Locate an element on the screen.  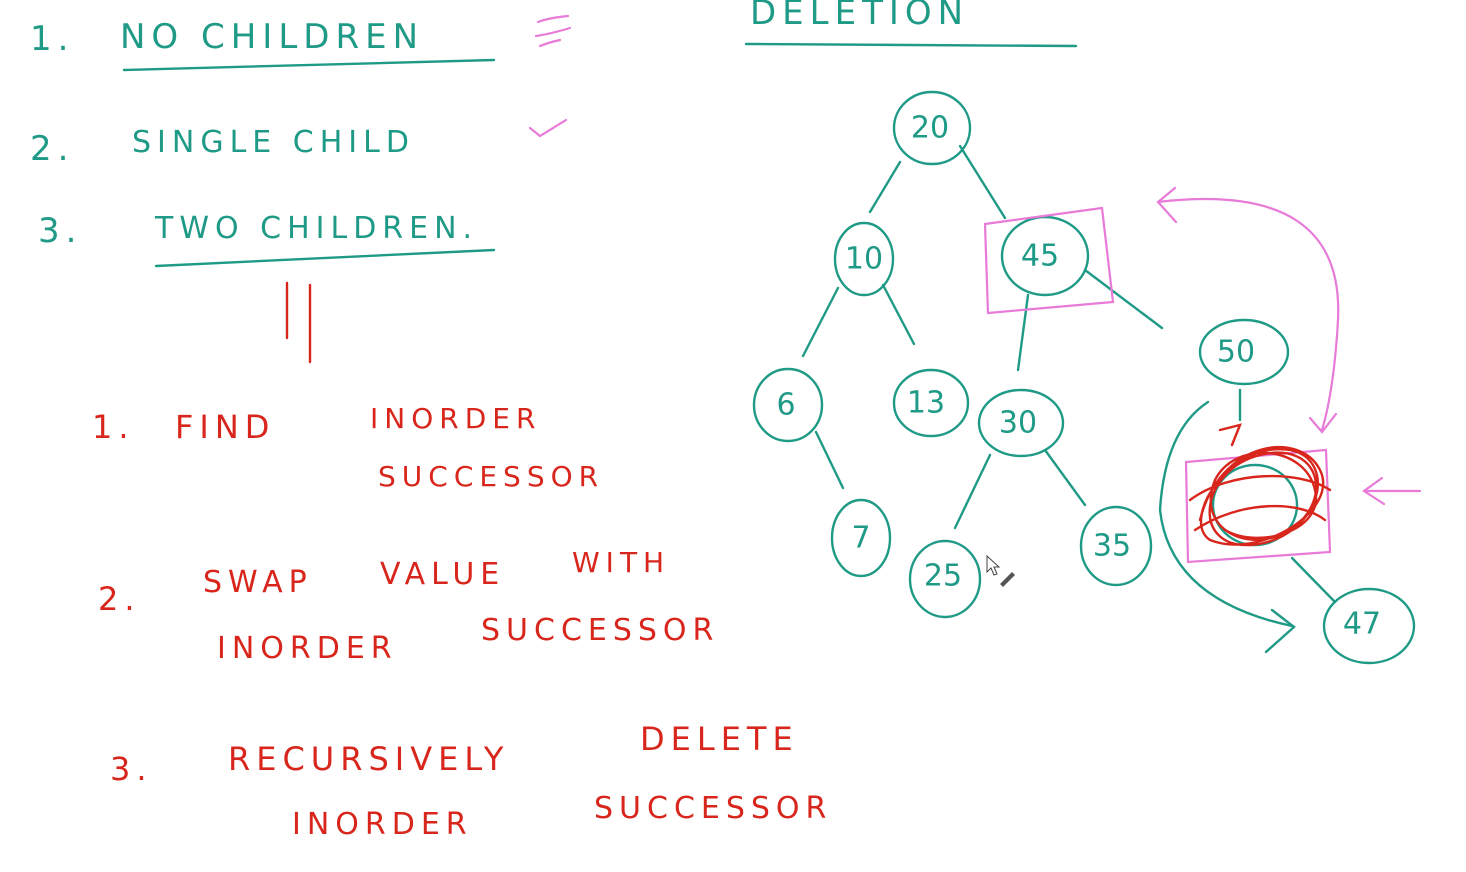
step-2-word-with: WITH is located at coordinates (621, 562).